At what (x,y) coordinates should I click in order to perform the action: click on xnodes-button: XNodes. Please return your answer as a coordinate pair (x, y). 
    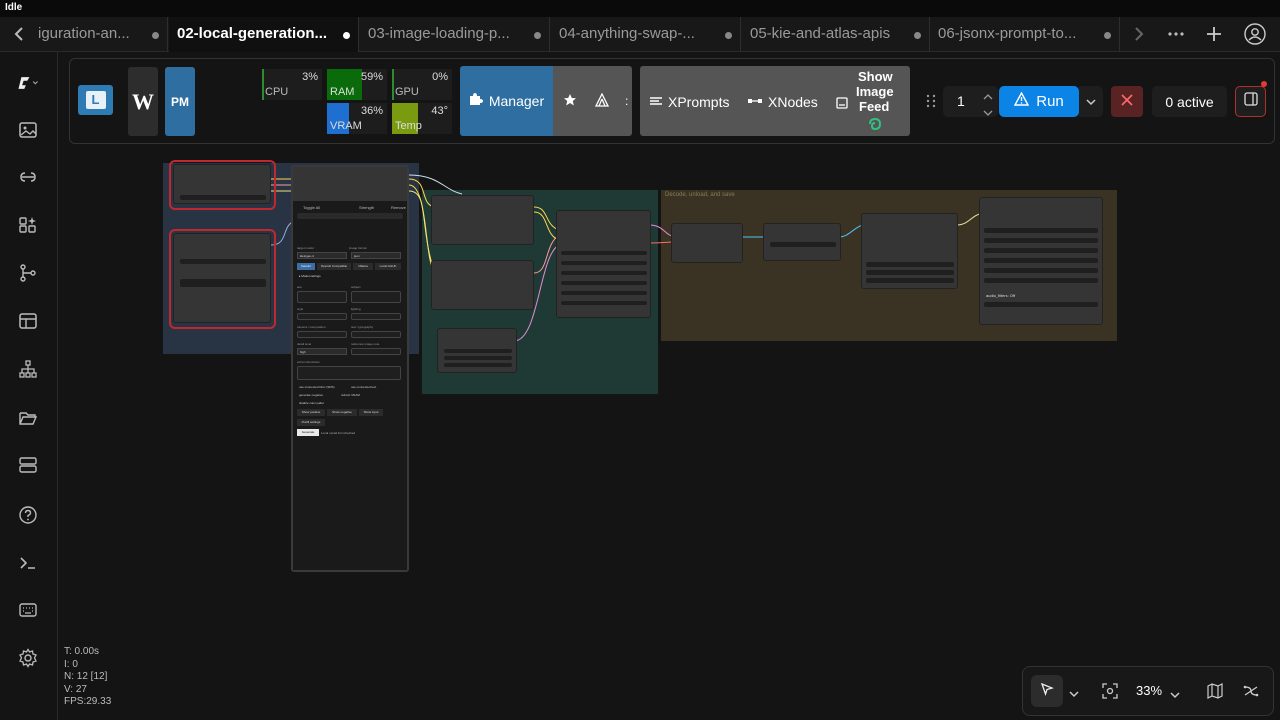
    Looking at the image, I should click on (783, 102).